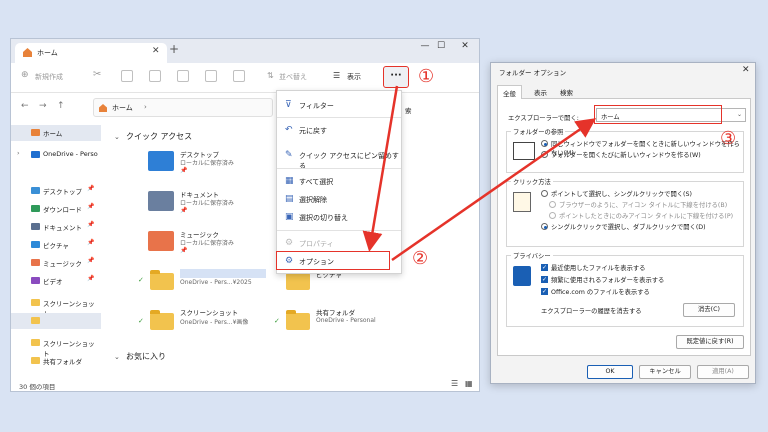 This screenshot has height=432, width=768. Describe the element at coordinates (426, 76) in the screenshot. I see `annotation-1: ①` at that location.